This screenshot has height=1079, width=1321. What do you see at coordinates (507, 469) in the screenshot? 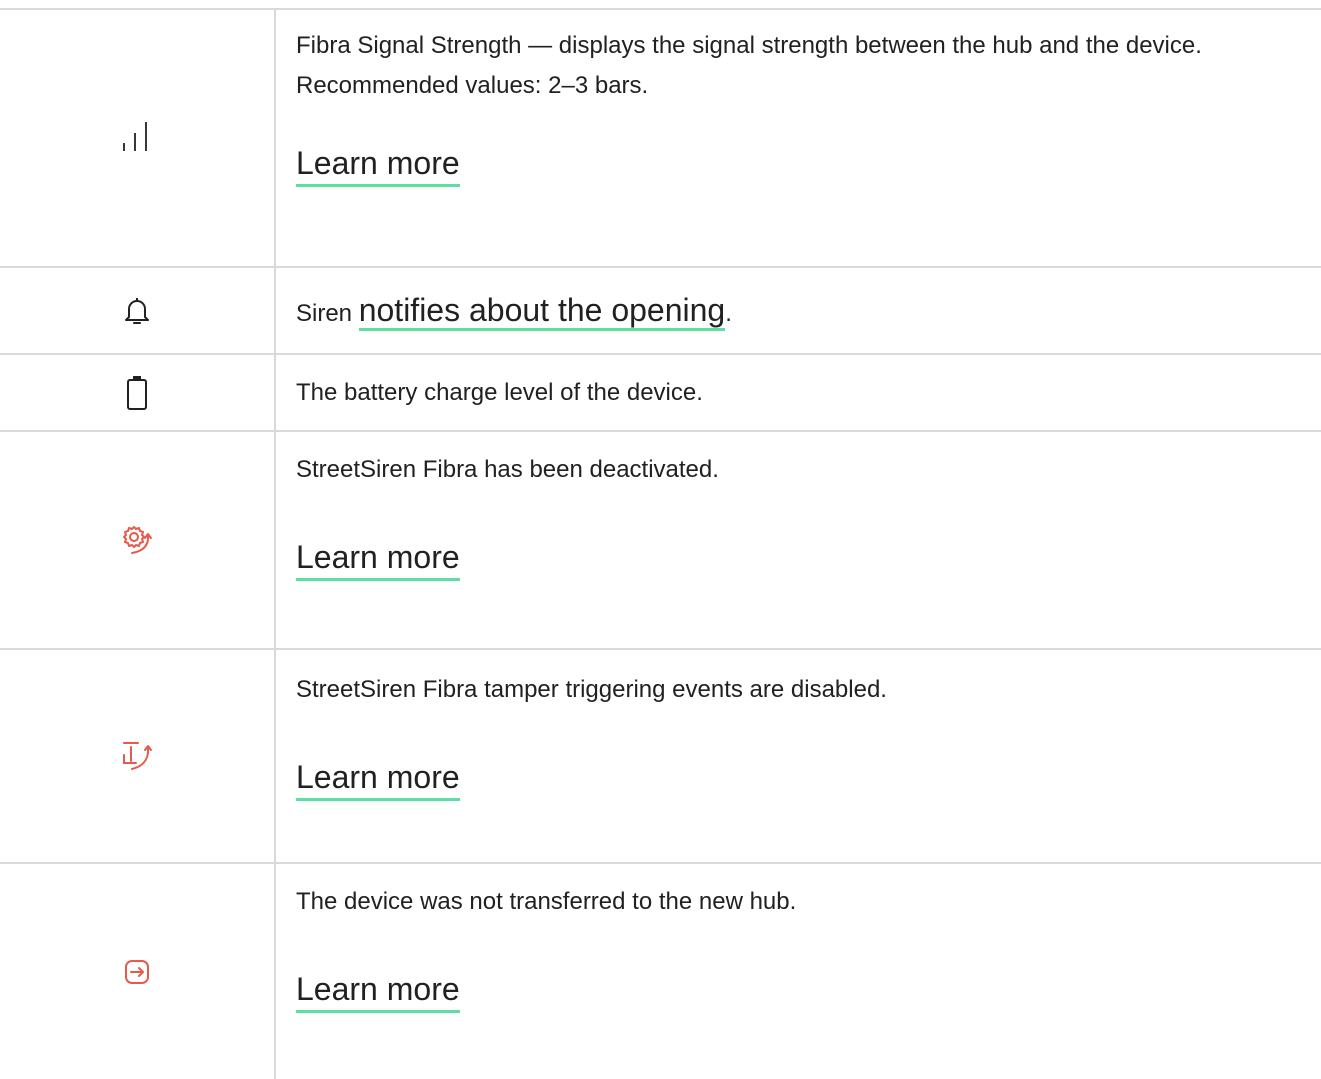
I see `row-description: StreetSiren Fibra has been deactivated.` at bounding box center [507, 469].